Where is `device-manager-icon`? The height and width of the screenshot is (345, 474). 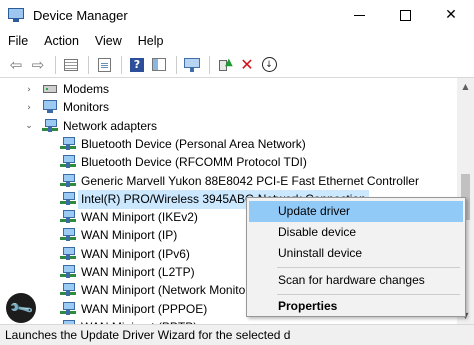
device-manager-icon is located at coordinates (16, 15).